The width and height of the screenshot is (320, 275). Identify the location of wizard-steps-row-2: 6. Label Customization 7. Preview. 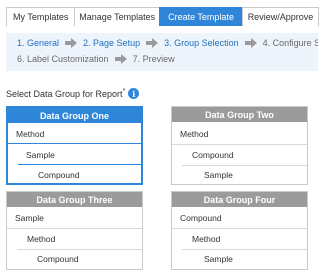
(96, 59).